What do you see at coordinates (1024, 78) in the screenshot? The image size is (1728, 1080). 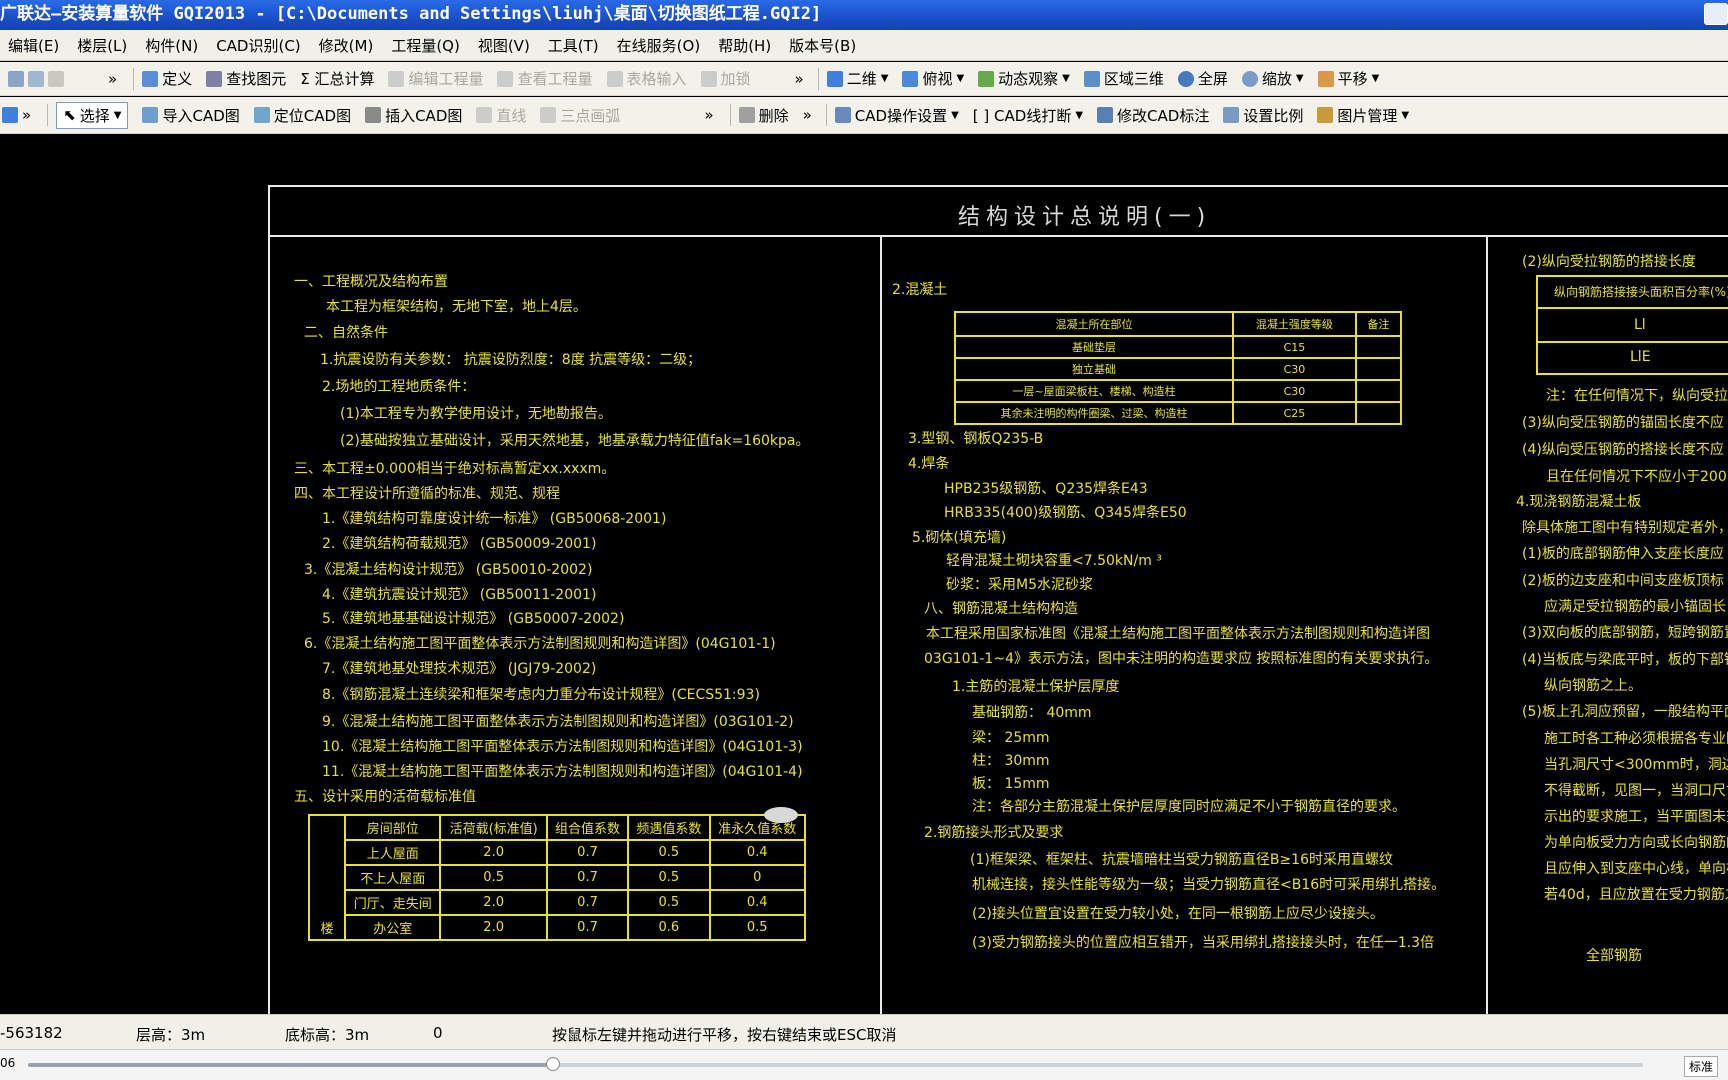 I see `dynamic-observe-dropdown: 动态观察 ▼` at bounding box center [1024, 78].